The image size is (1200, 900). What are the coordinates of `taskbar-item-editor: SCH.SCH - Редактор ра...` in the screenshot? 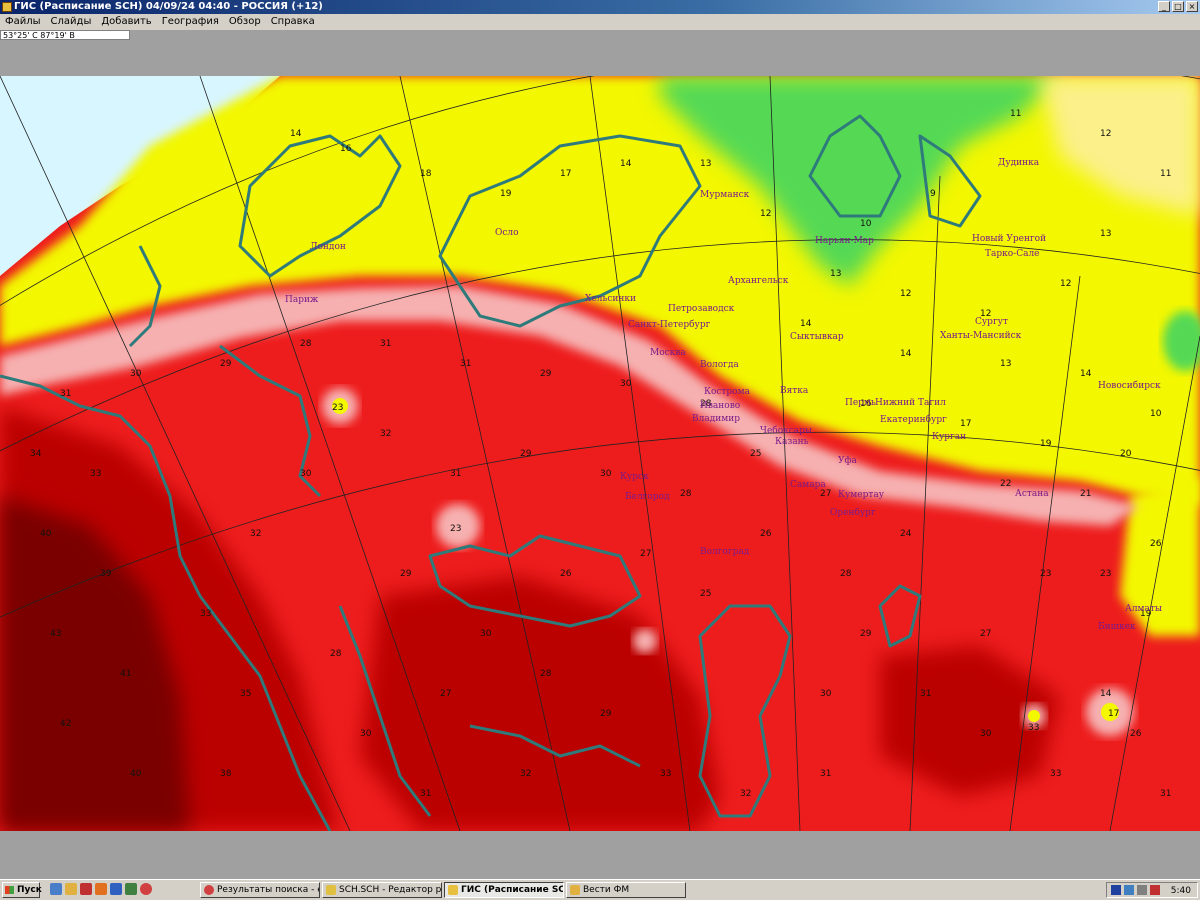 It's located at (382, 890).